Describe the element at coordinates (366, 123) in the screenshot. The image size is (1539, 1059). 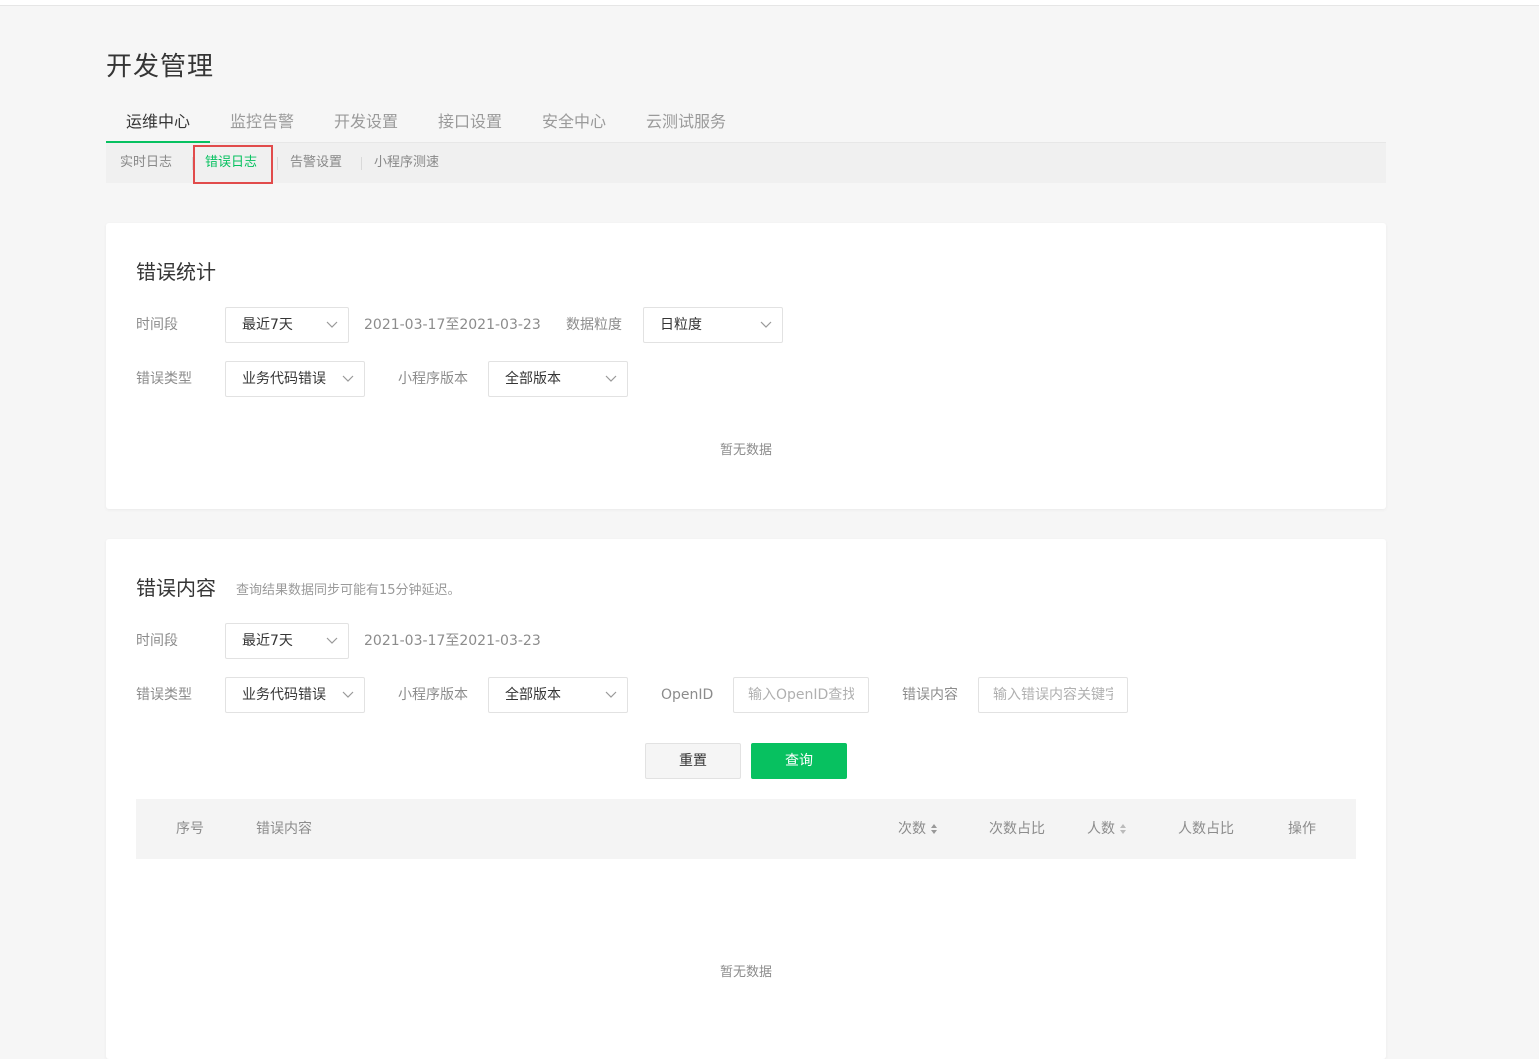
I see `tab-dev-settings: 开发设置` at that location.